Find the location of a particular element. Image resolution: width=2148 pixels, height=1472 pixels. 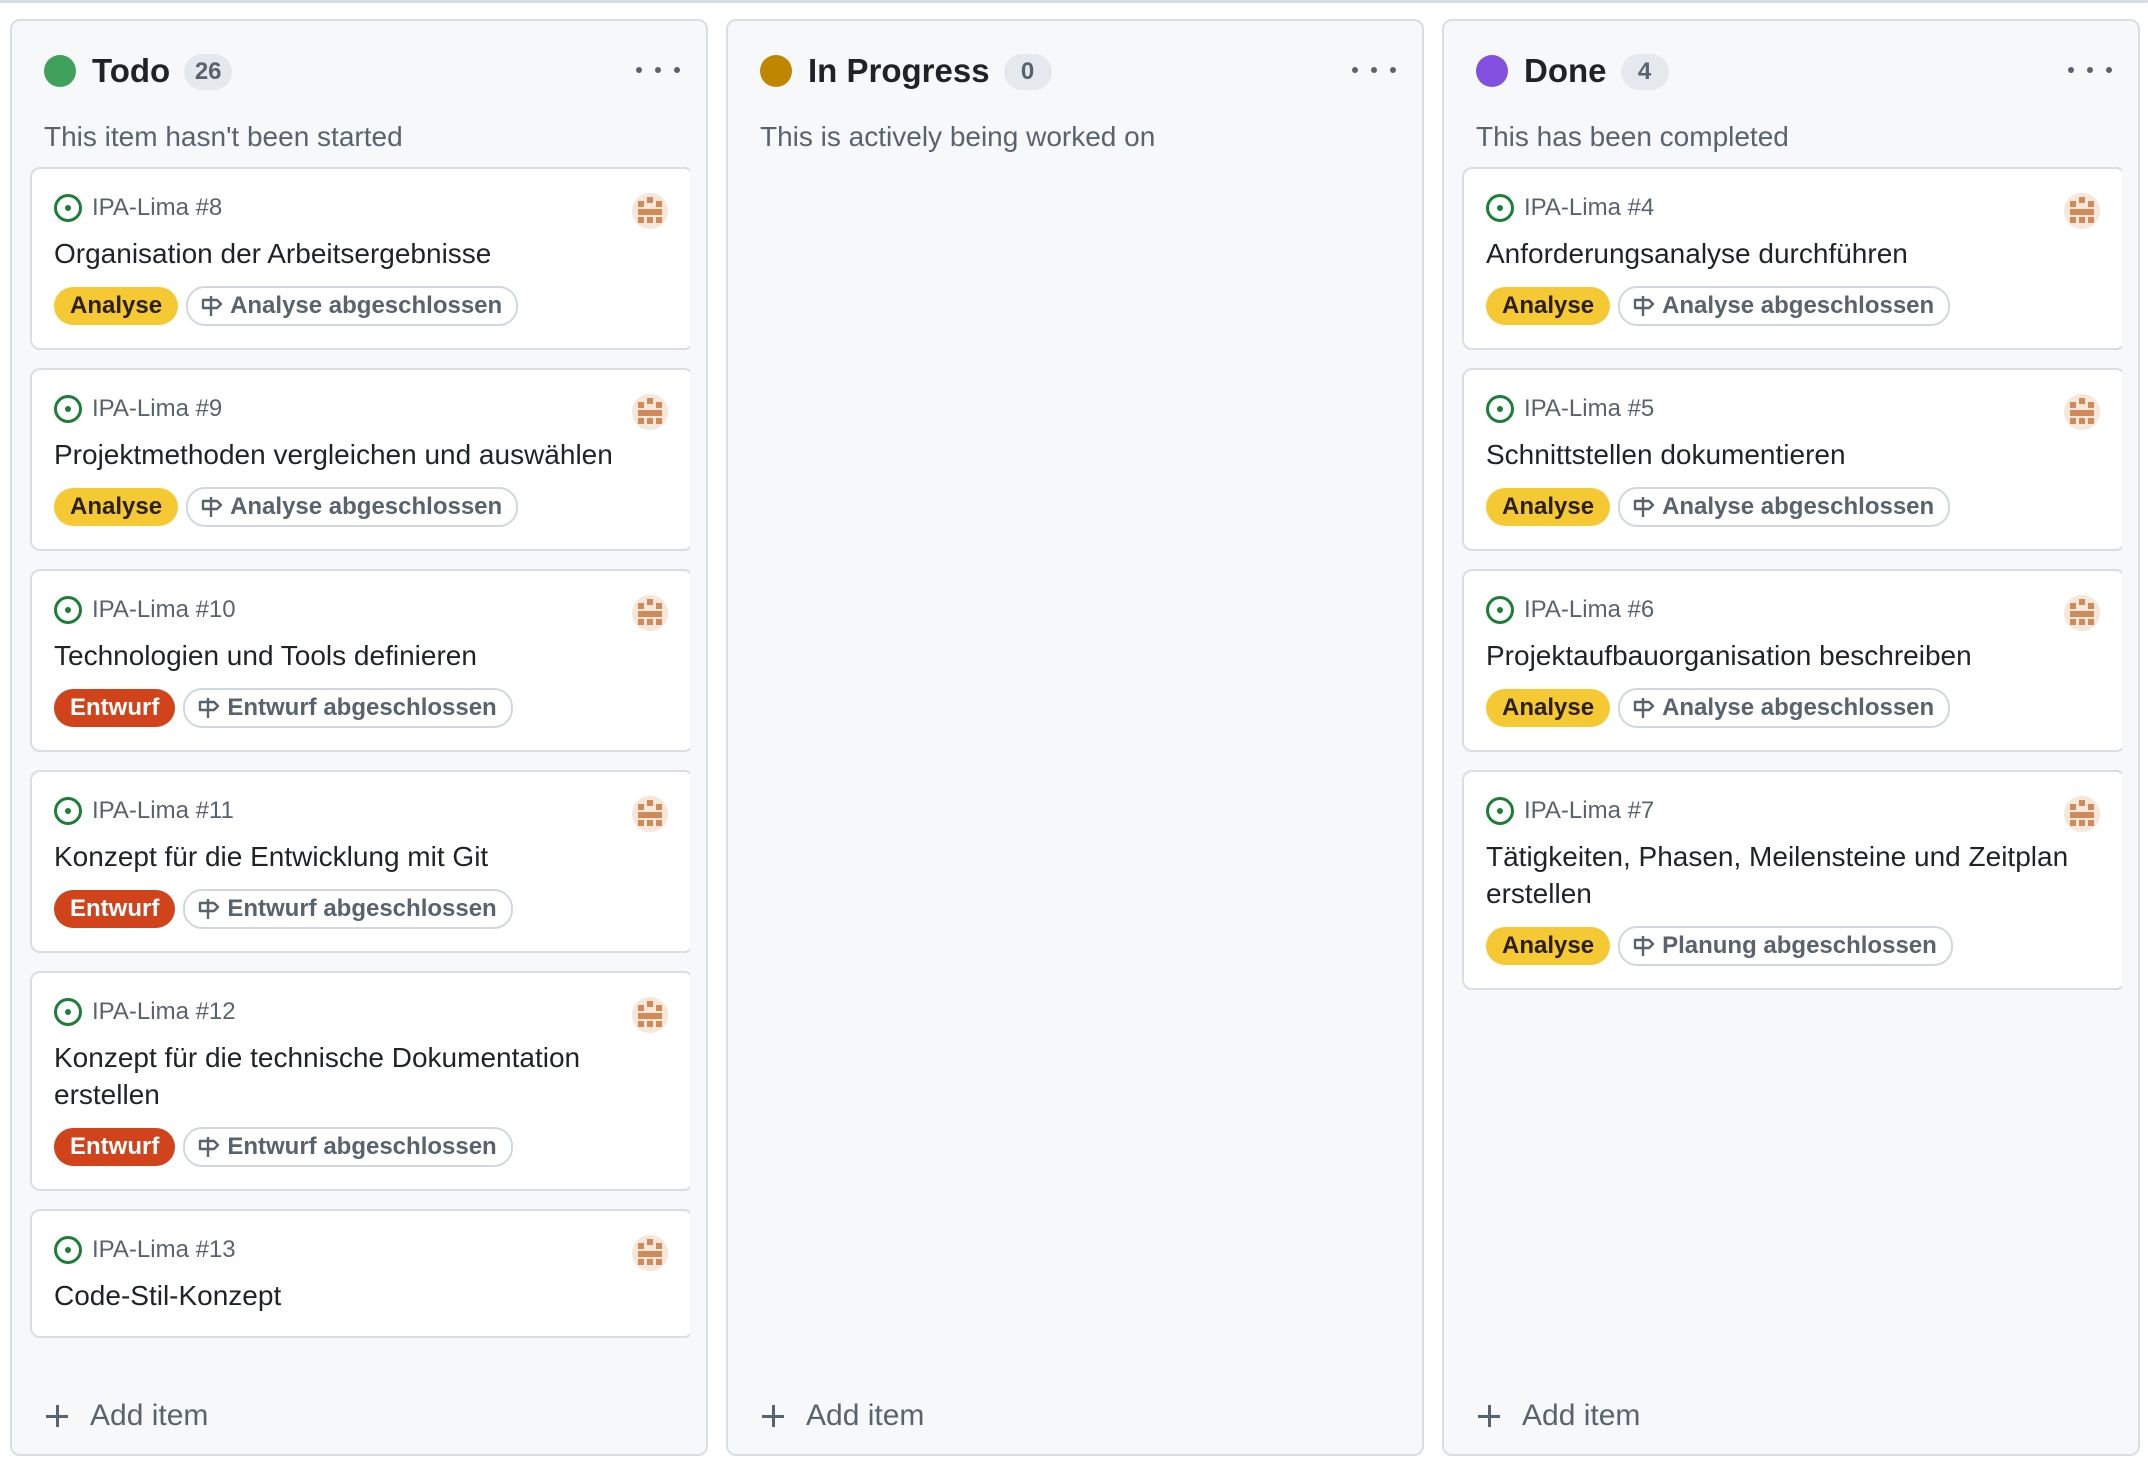

issue-reference: IPA-Lima #13 is located at coordinates (362, 1250).